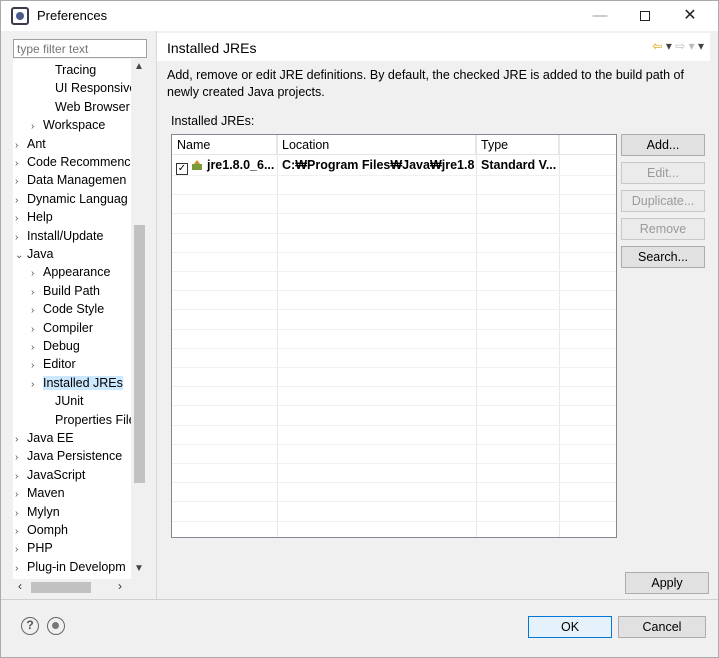  Describe the element at coordinates (70, 272) in the screenshot. I see `tree-item: › Appearance` at that location.